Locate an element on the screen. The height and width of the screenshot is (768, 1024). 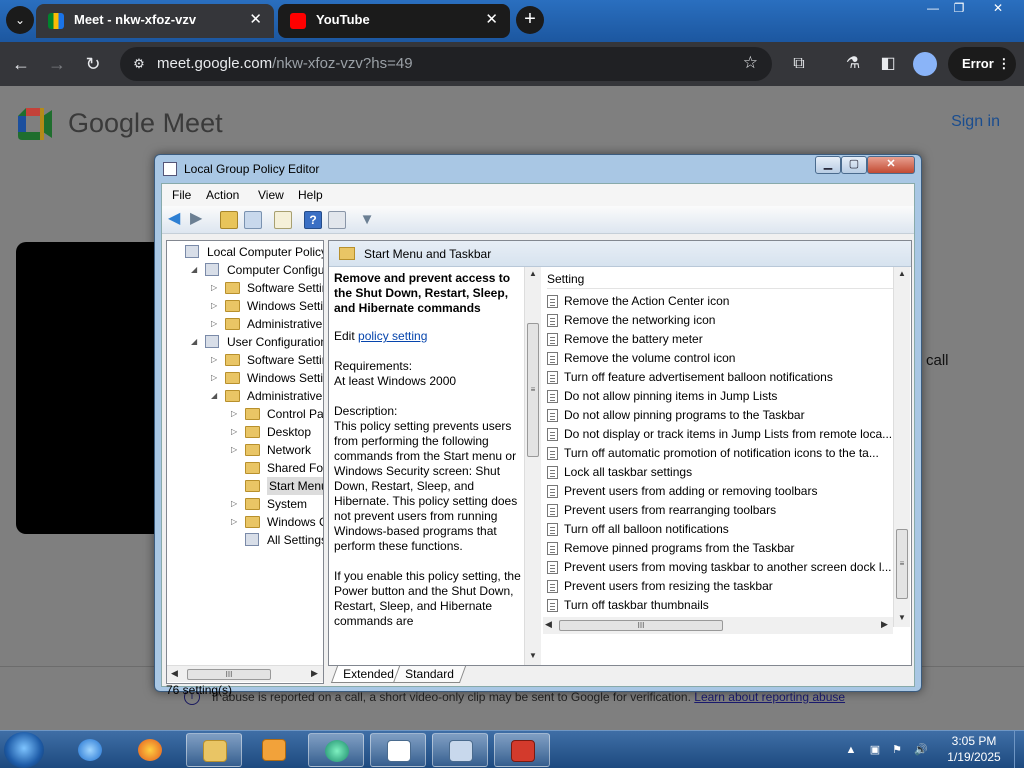
setting-row: Remove the volume control icon is located at coordinates (720, 358).